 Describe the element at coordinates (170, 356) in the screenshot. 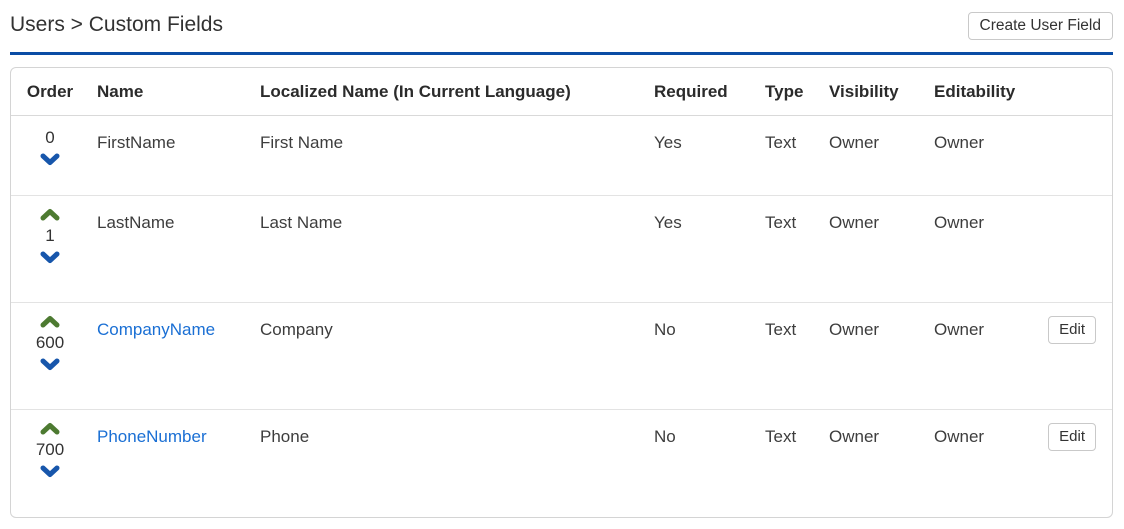

I see `name-cell: CompanyName` at that location.